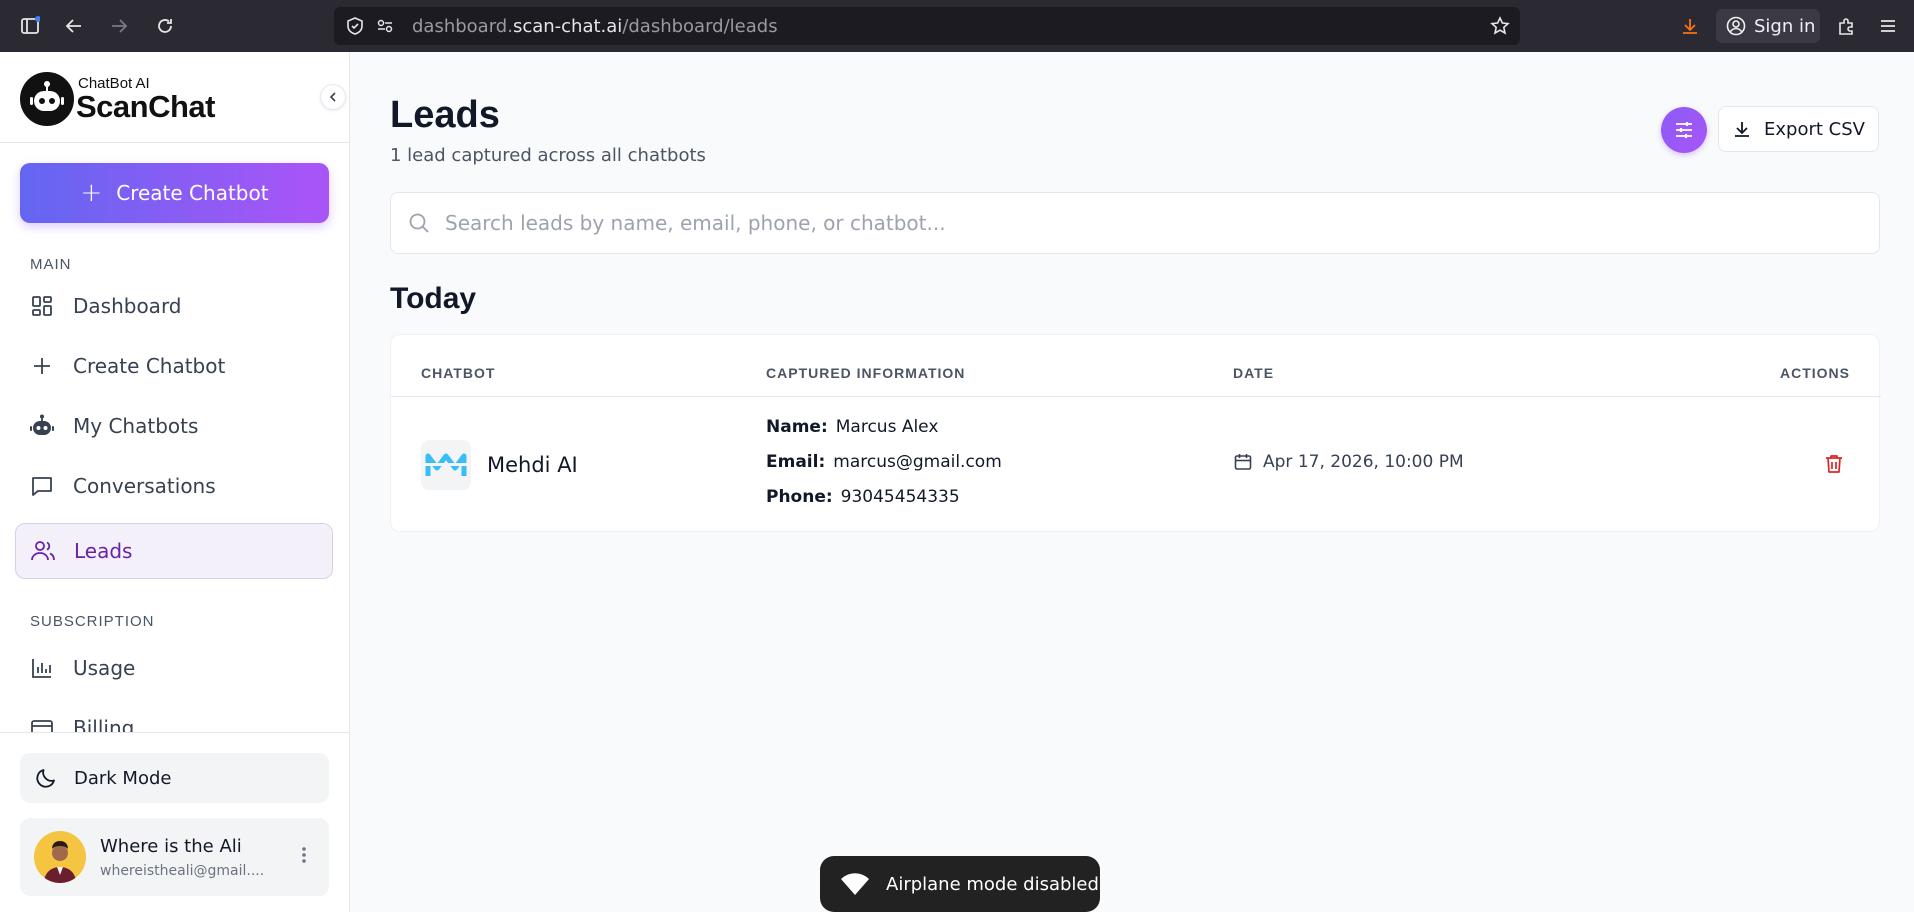  Describe the element at coordinates (419, 223) in the screenshot. I see `search-icon` at that location.